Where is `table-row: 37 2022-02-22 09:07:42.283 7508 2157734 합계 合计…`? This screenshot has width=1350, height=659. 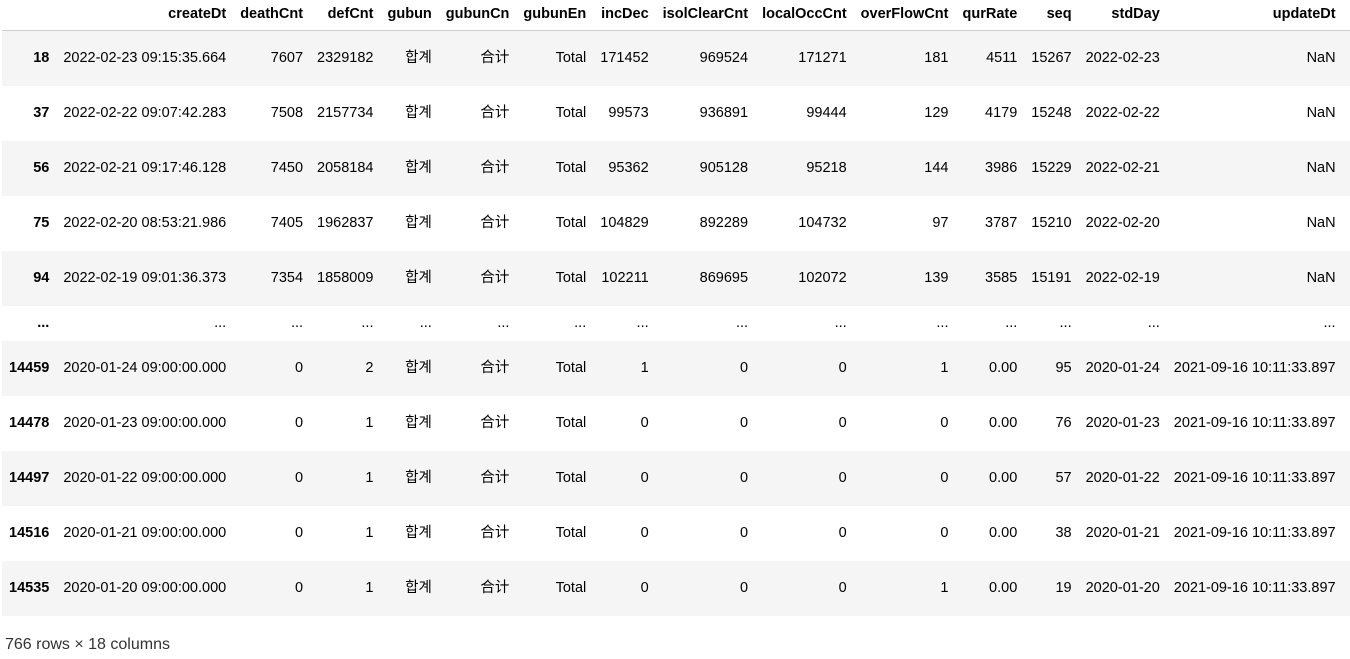
table-row: 37 2022-02-22 09:07:42.283 7508 2157734 합계 合计… is located at coordinates (676, 113).